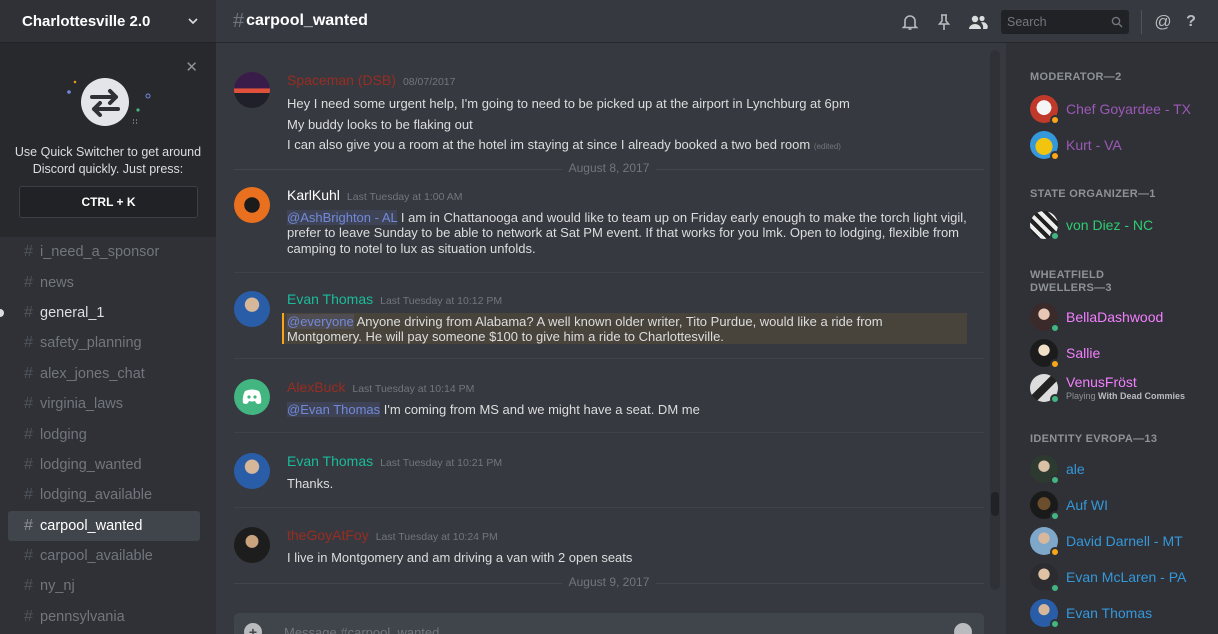 The height and width of the screenshot is (634, 1218). Describe the element at coordinates (944, 21) in the screenshot. I see `pin-icon` at that location.